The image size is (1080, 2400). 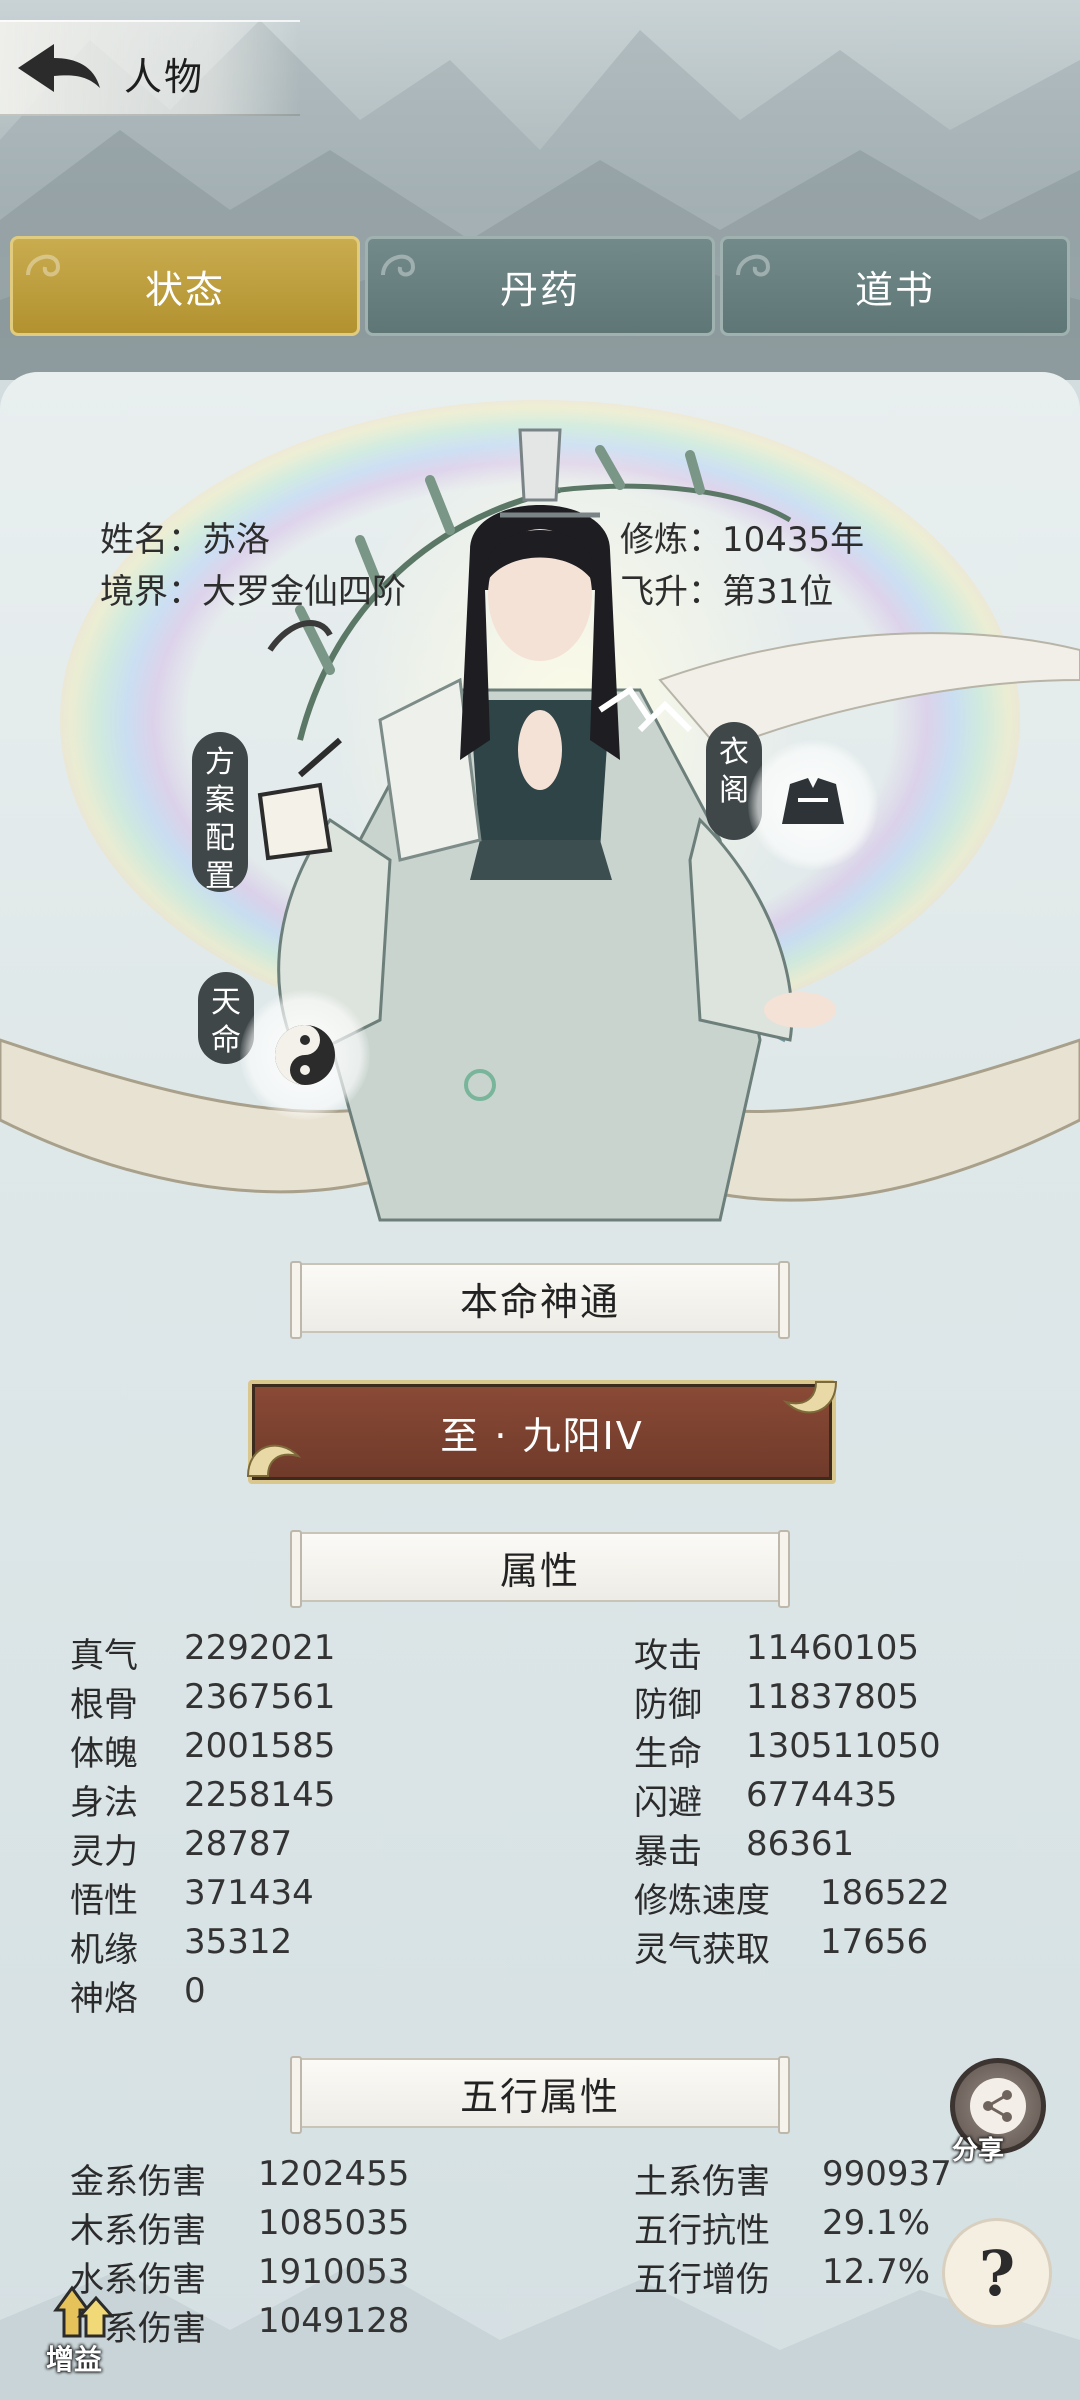 What do you see at coordinates (813, 805) in the screenshot?
I see `wardrobe-robe-icon` at bounding box center [813, 805].